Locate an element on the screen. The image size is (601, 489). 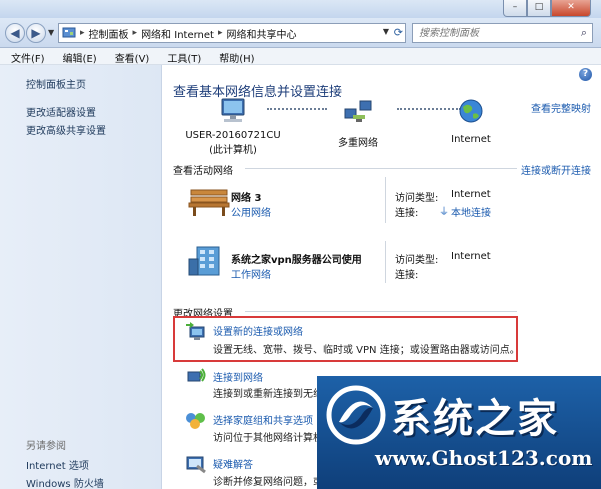
public-network-link: 公用网络 is located at coordinates (251, 211).